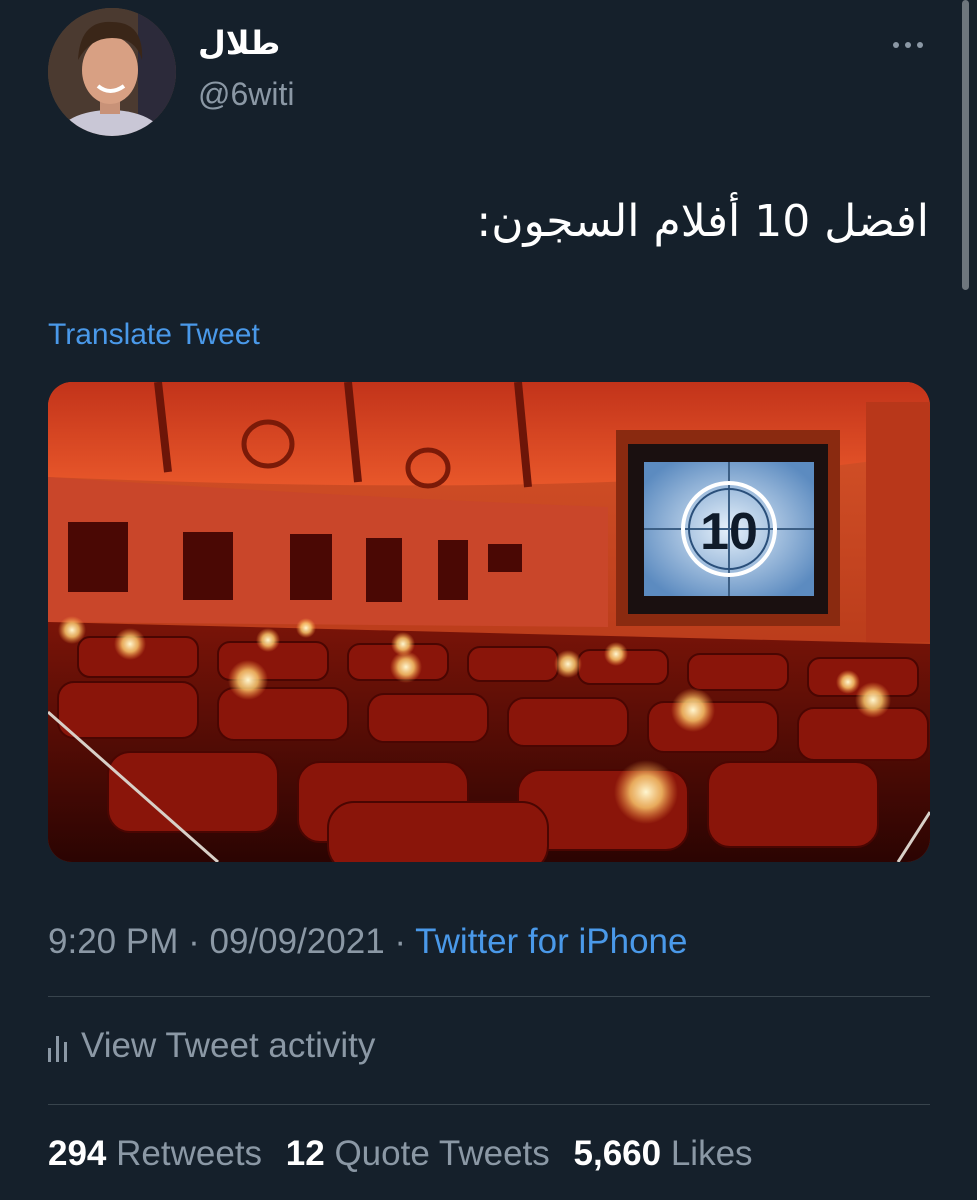 The width and height of the screenshot is (977, 1200). I want to click on more-options-button, so click(908, 45).